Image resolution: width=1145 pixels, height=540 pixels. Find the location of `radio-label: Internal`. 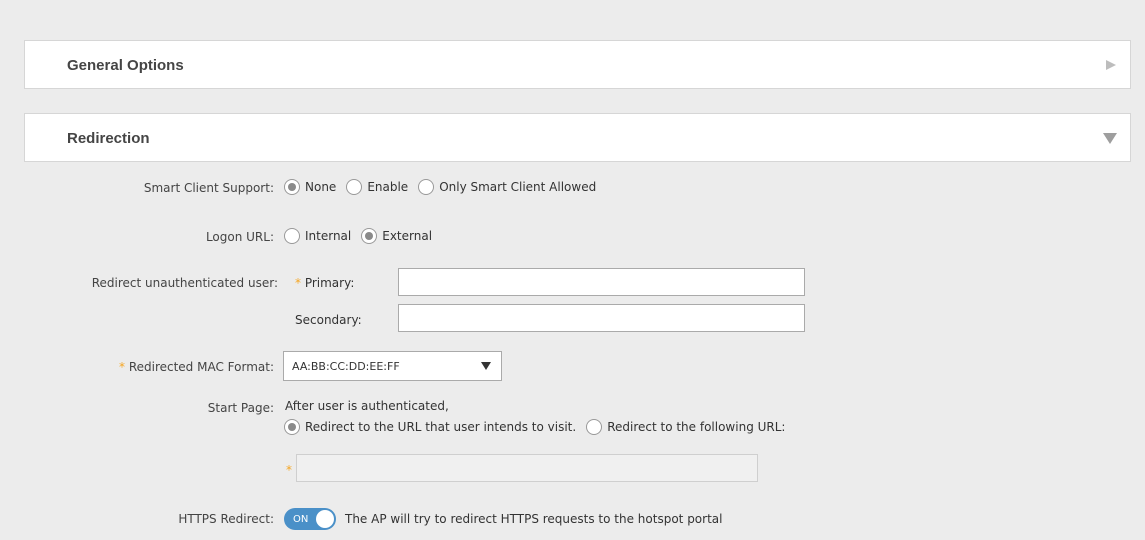

radio-label: Internal is located at coordinates (328, 236).